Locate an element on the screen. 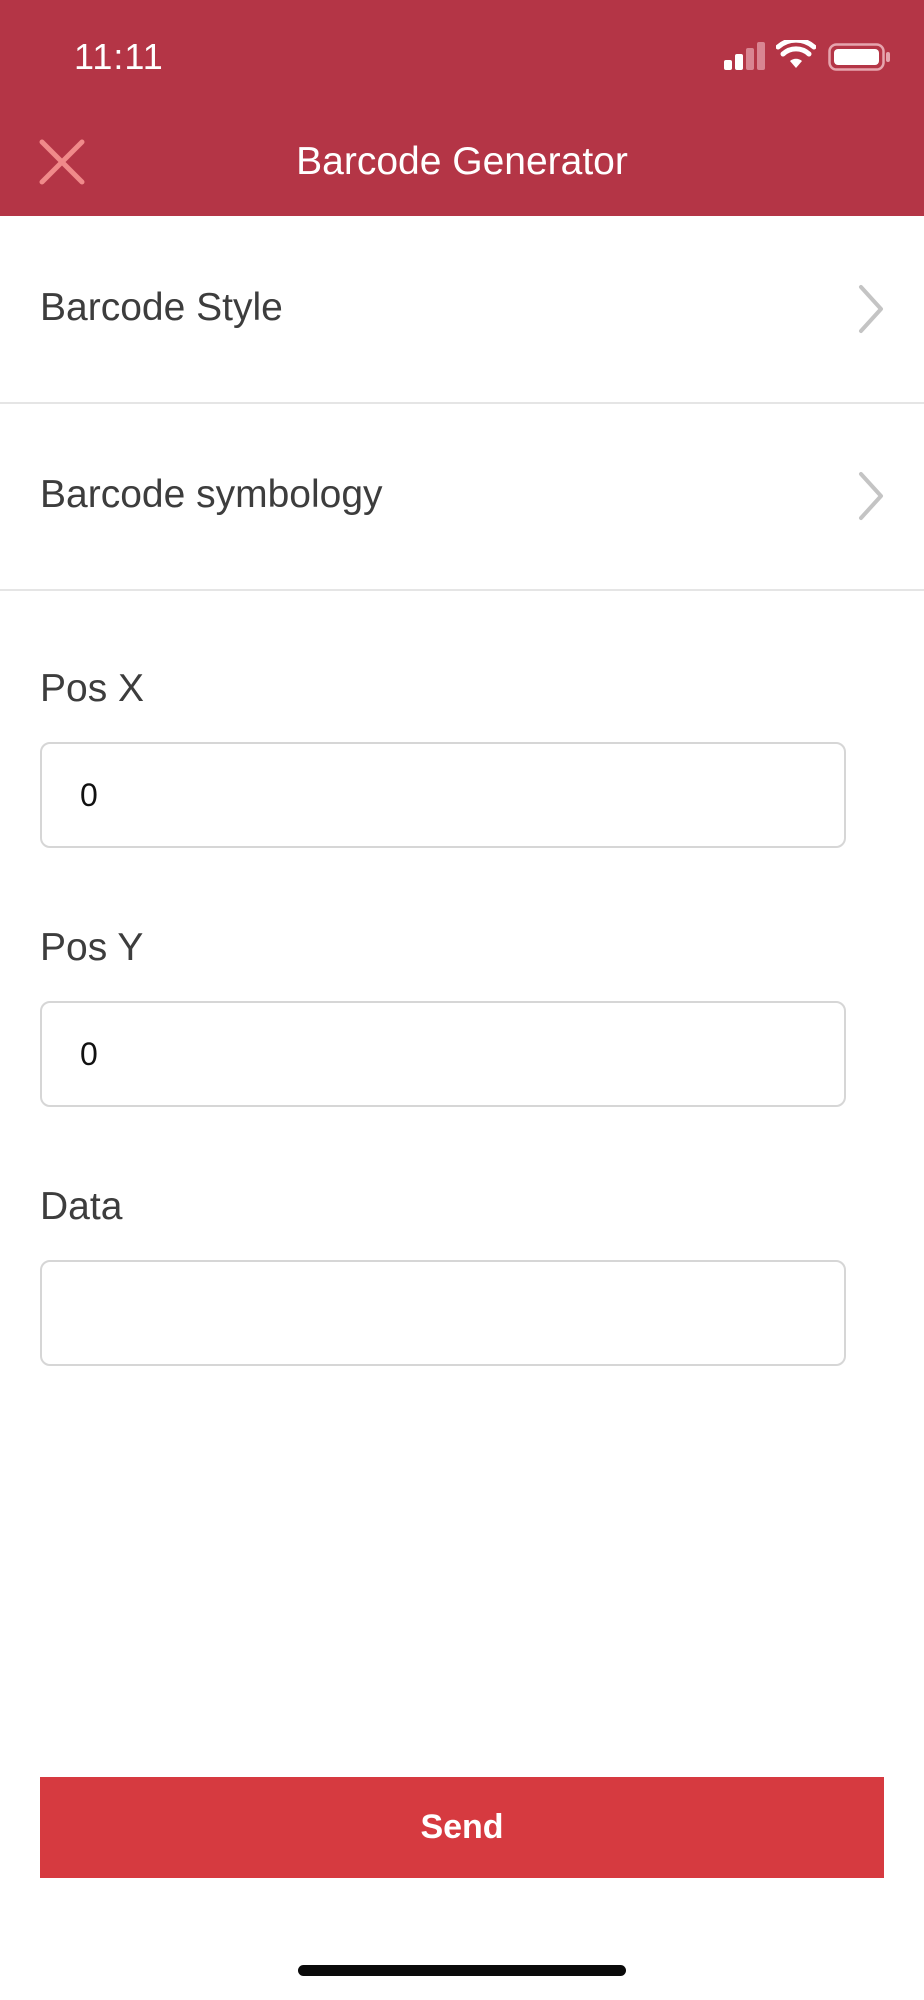 The height and width of the screenshot is (2000, 924). data-input is located at coordinates (443, 1313).